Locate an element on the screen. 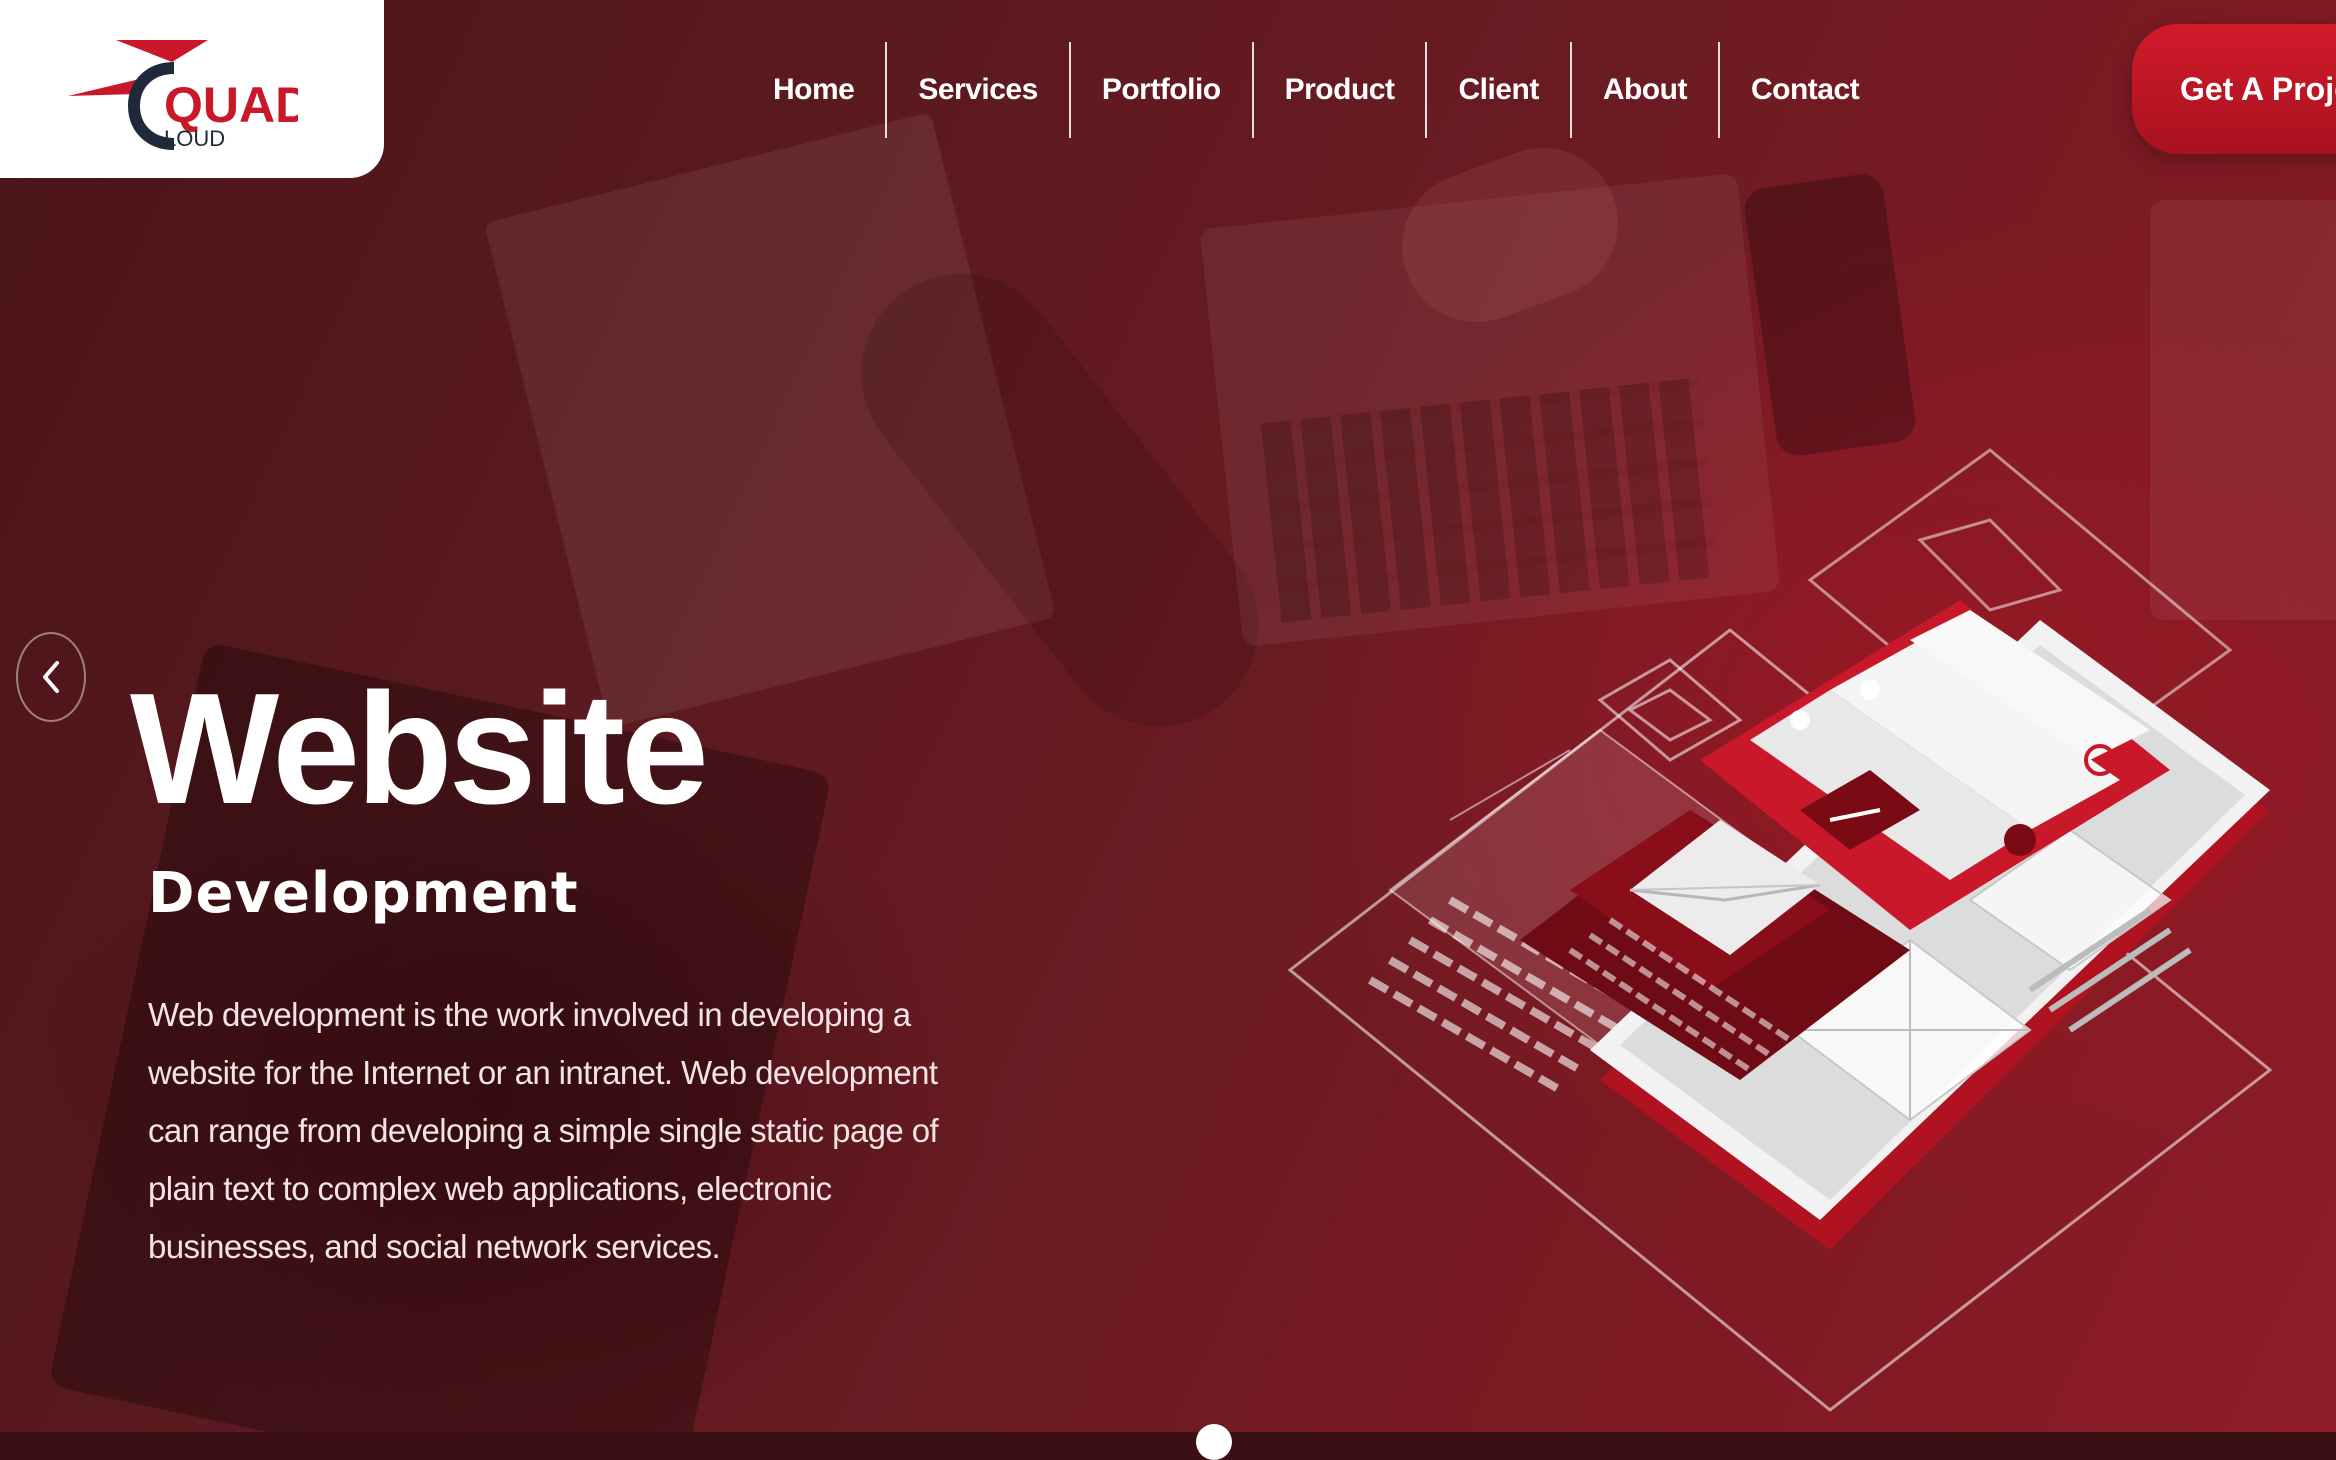 Image resolution: width=2336 pixels, height=1460 pixels. get-a-project-button: Get A Project is located at coordinates (2234, 89).